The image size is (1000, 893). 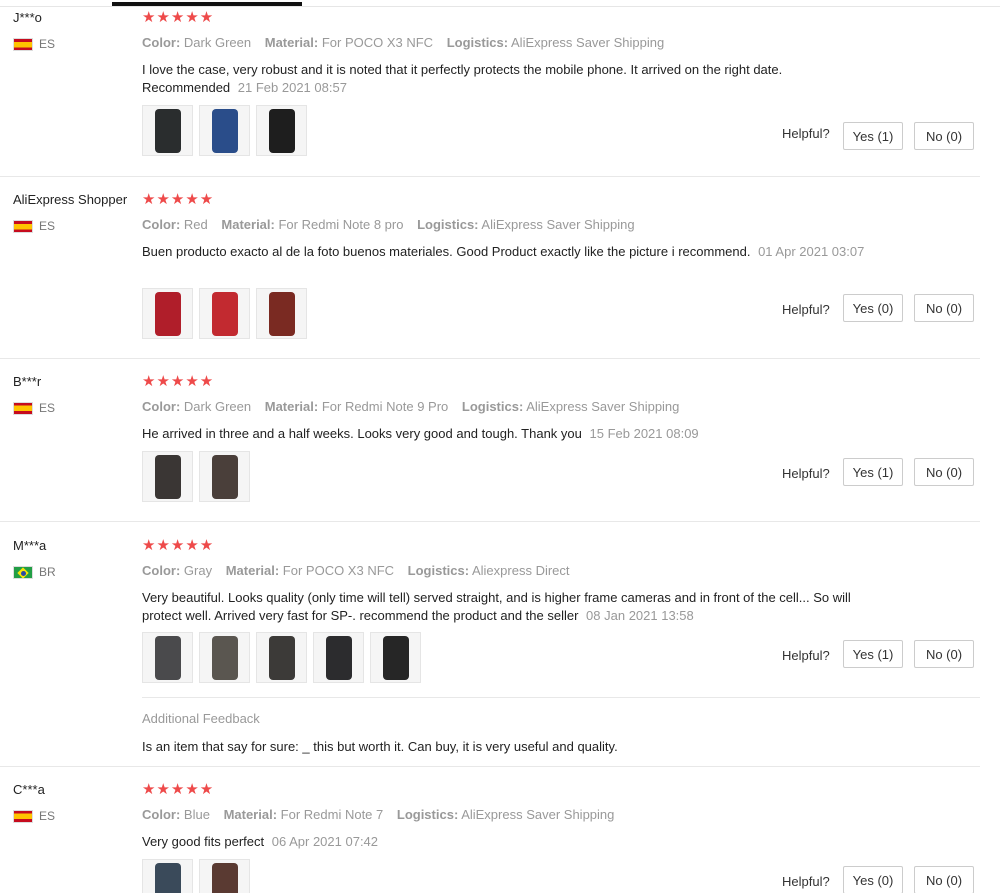 I want to click on logistics-value: AliExpress Saver Shipping, so click(x=603, y=406).